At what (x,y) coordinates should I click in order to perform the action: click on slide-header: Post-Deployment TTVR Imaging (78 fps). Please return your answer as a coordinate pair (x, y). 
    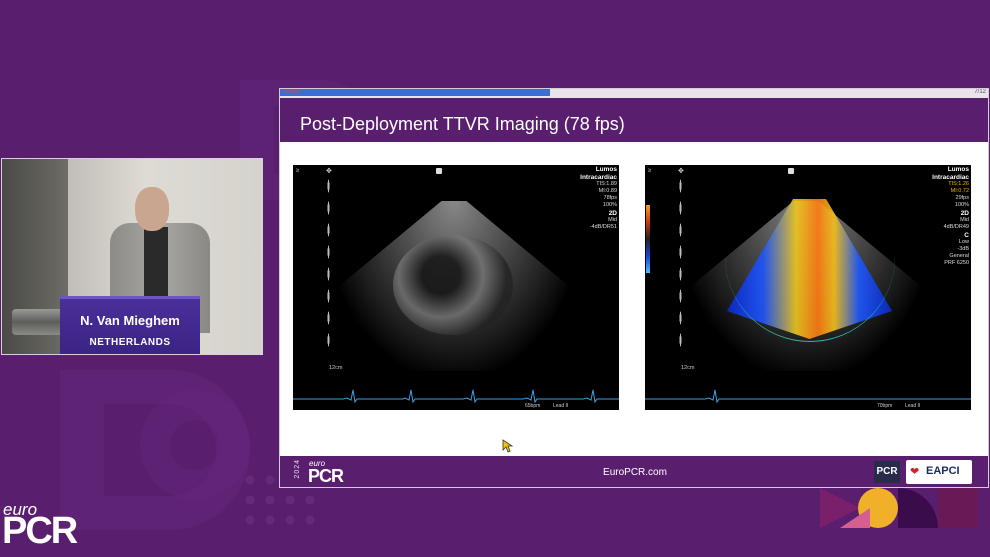
    Looking at the image, I should click on (634, 120).